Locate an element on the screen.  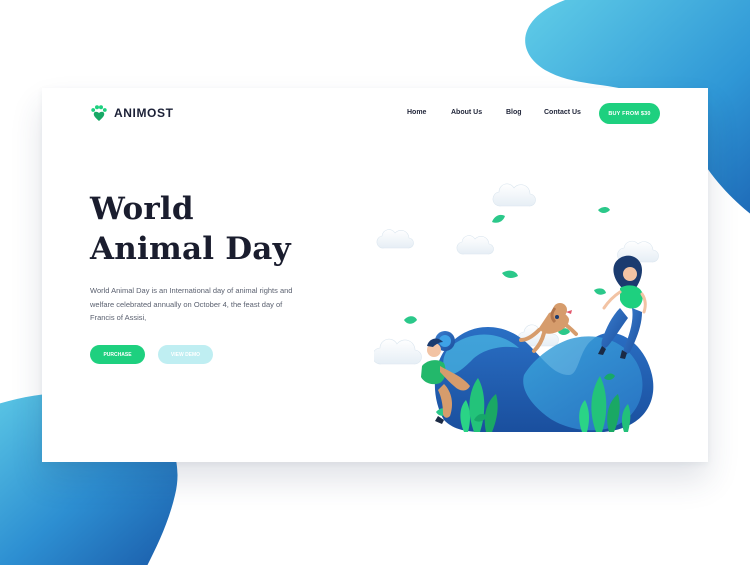
brand-logo: ANIMOST is located at coordinates (132, 113).